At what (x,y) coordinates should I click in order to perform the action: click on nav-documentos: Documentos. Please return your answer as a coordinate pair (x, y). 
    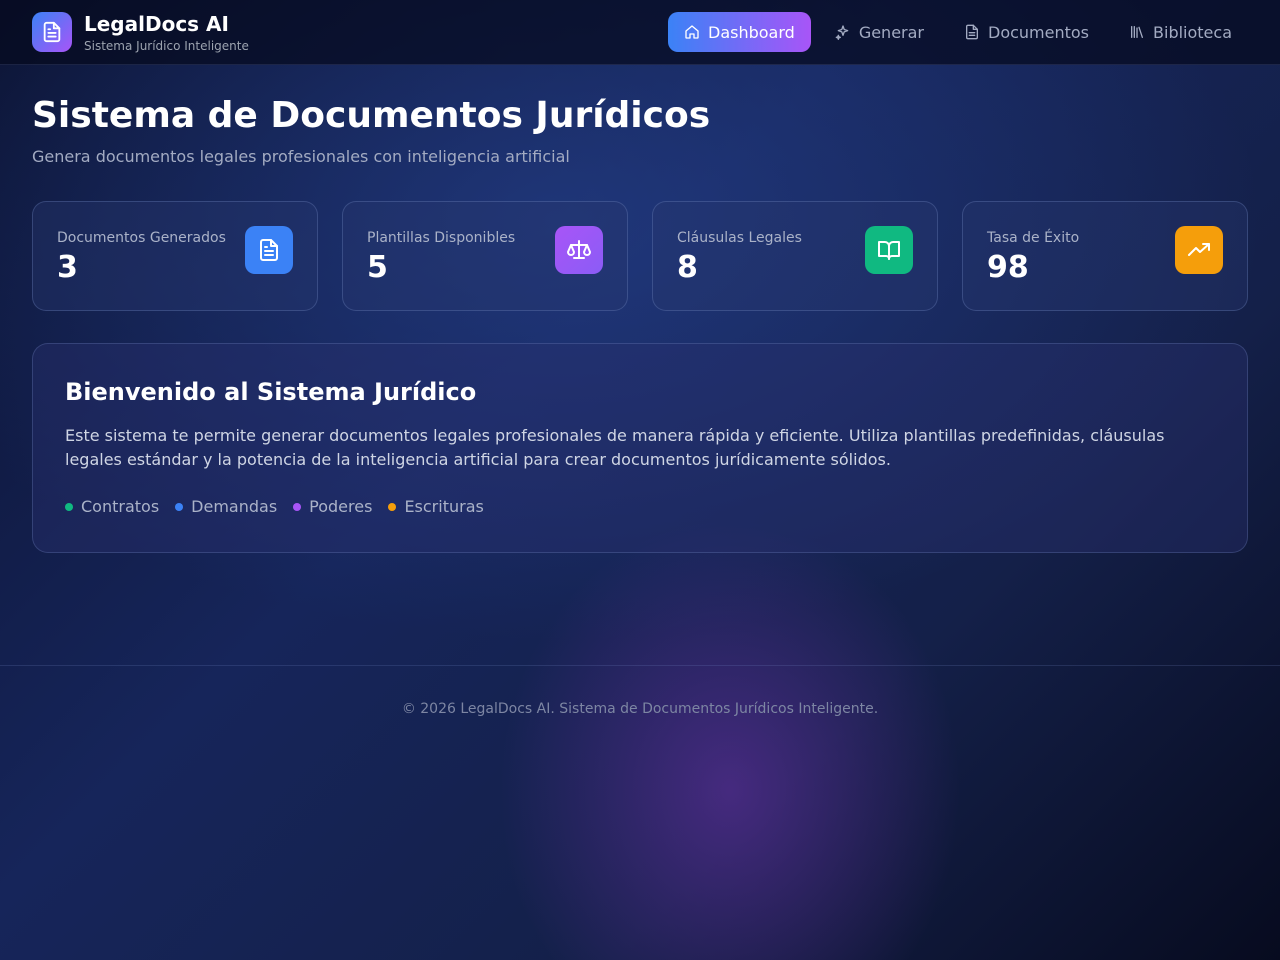
    Looking at the image, I should click on (1026, 32).